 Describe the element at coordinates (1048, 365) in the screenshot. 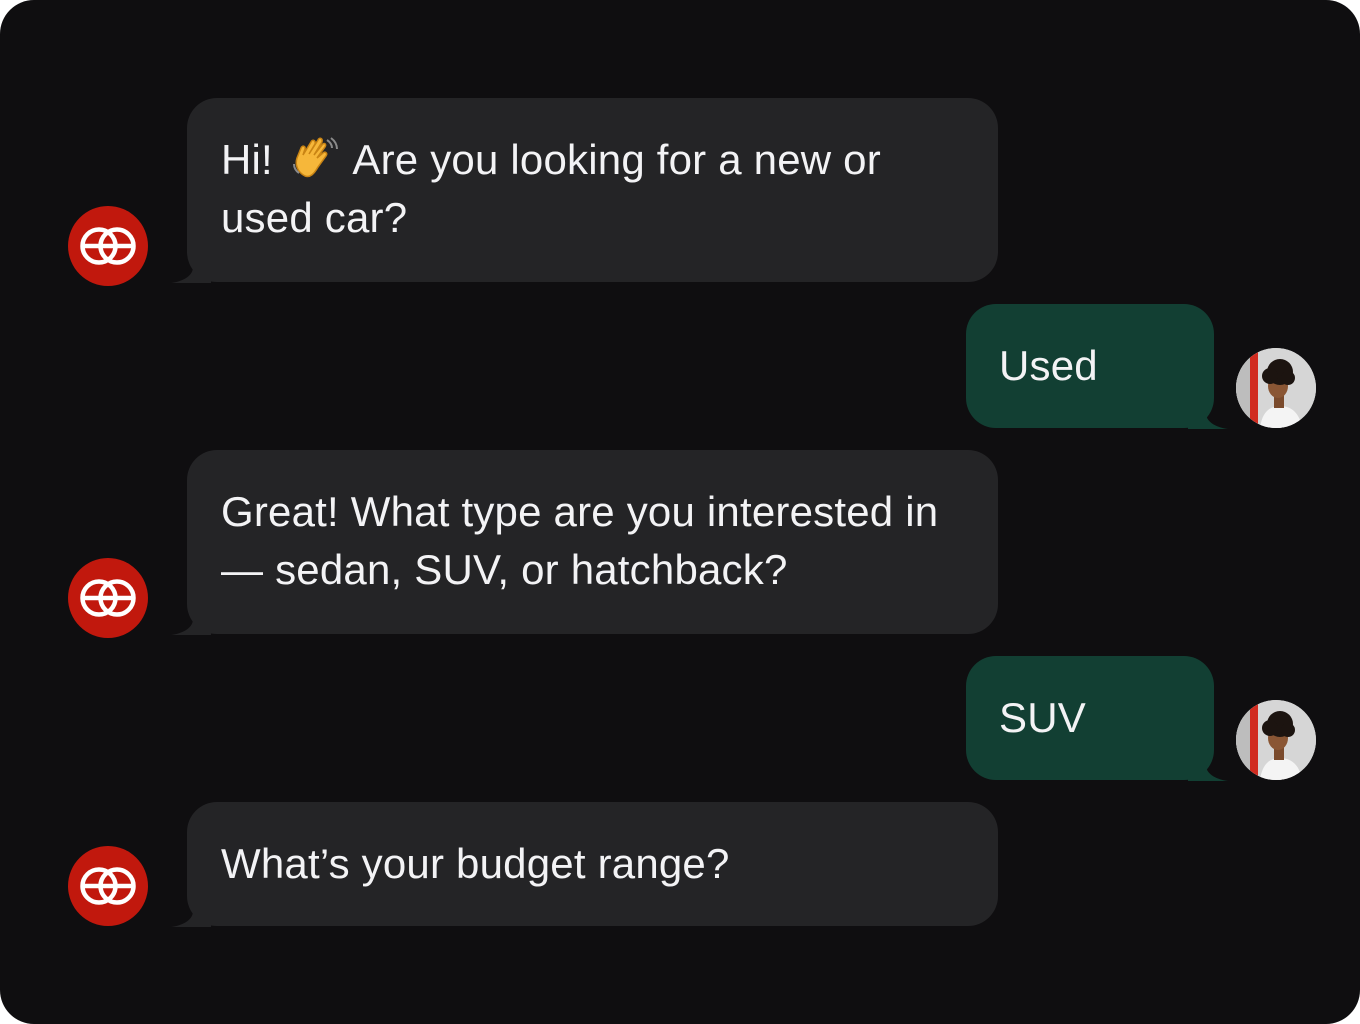

I see `message-text: Used` at that location.